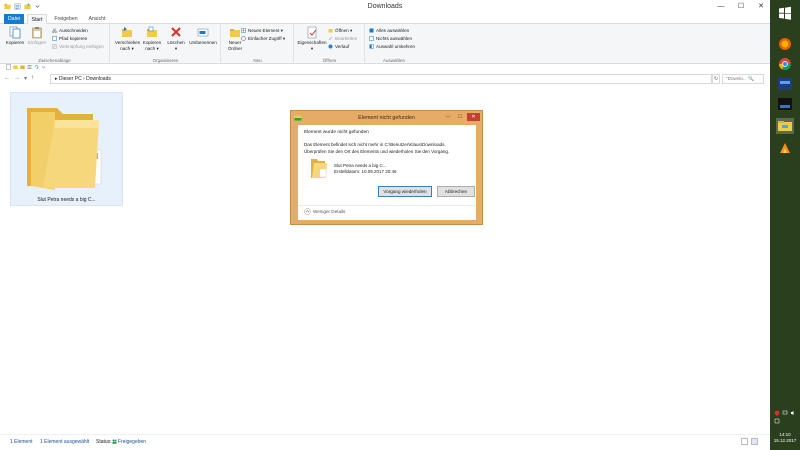 The image size is (800, 450). I want to click on windows-start-icon, so click(785, 13).